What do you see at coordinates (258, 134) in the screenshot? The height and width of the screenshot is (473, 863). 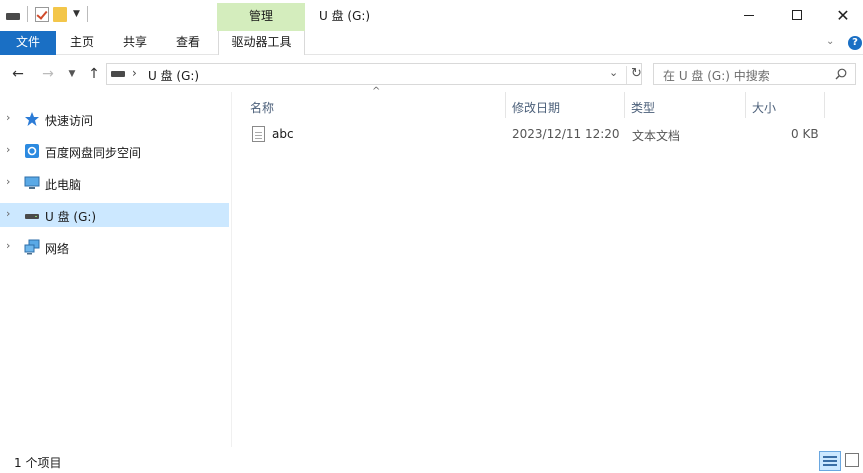 I see `text-file-icon` at bounding box center [258, 134].